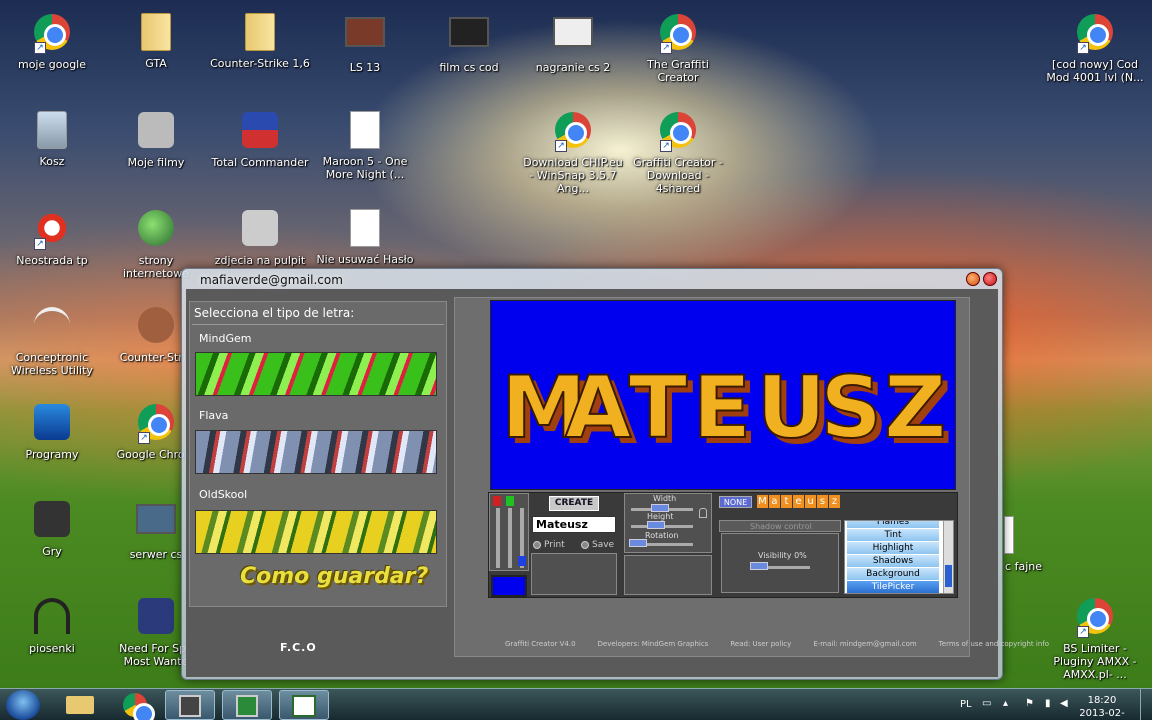 The height and width of the screenshot is (720, 1152). I want to click on desktop-icon-graffiti-4shared: ↗ Graffiti Creator - Download - 4shared, so click(678, 152).